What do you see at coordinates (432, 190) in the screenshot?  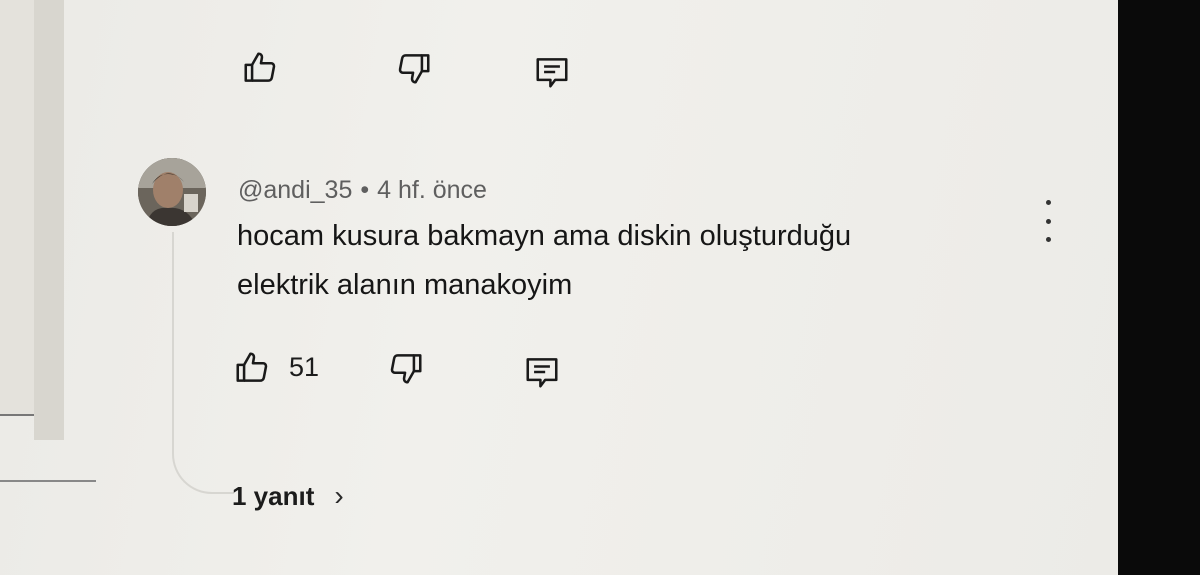 I see `comment-time: 4 hf. önce` at bounding box center [432, 190].